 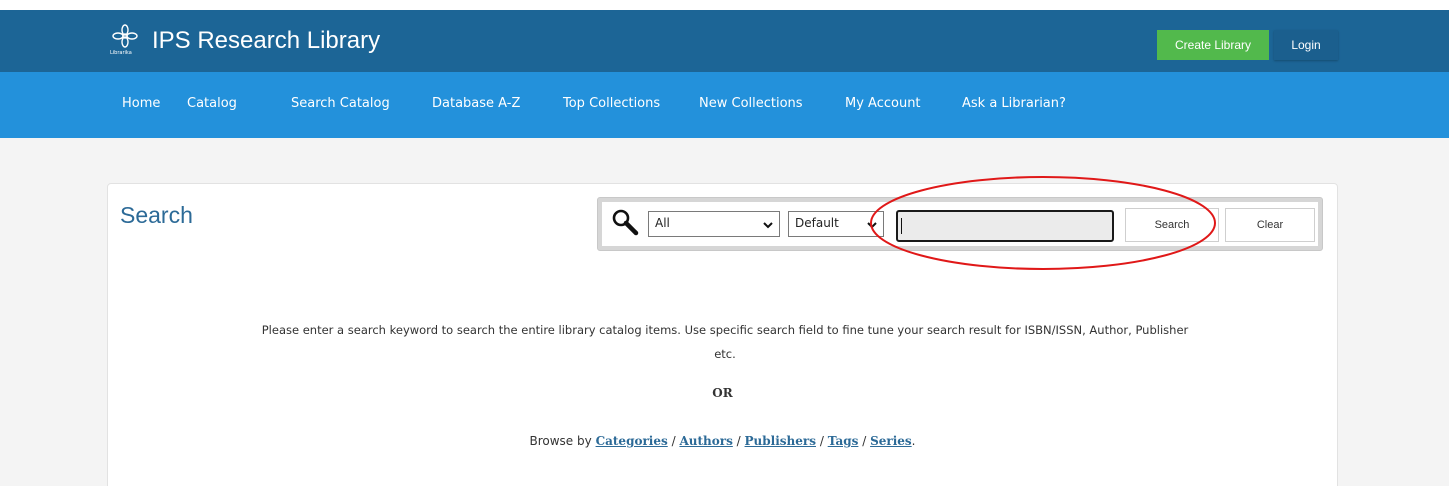 I want to click on login-button: Login, so click(x=1306, y=45).